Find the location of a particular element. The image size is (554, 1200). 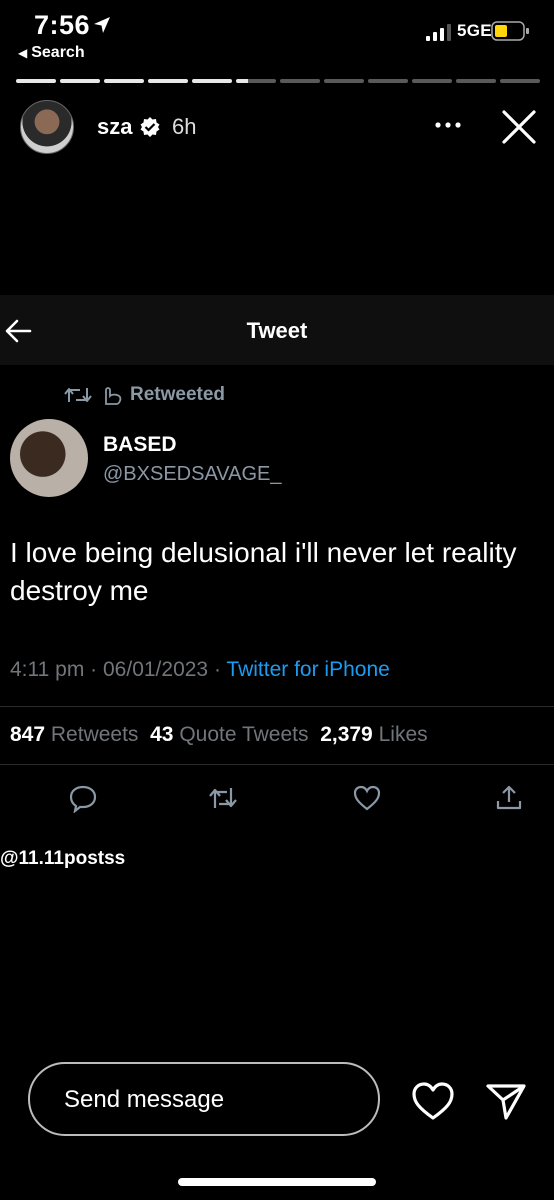

back-search-label: Search is located at coordinates (58, 52).